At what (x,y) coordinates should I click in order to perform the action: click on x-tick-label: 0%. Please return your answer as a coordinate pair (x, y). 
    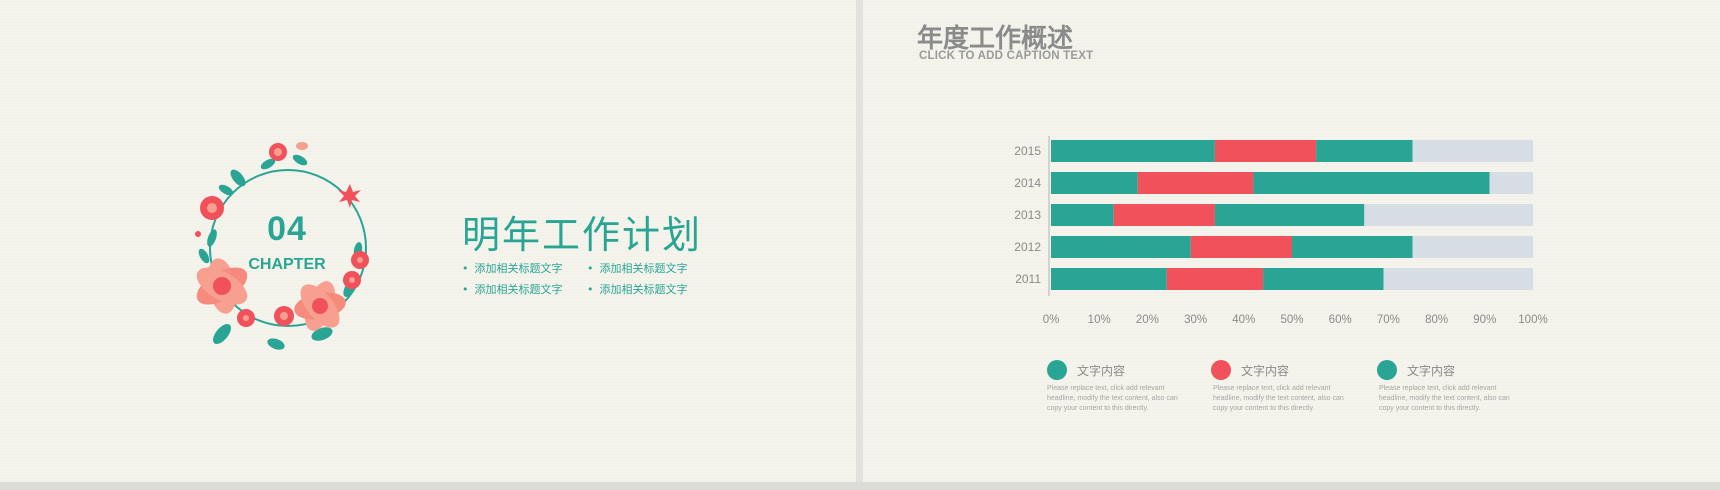
    Looking at the image, I should click on (1051, 320).